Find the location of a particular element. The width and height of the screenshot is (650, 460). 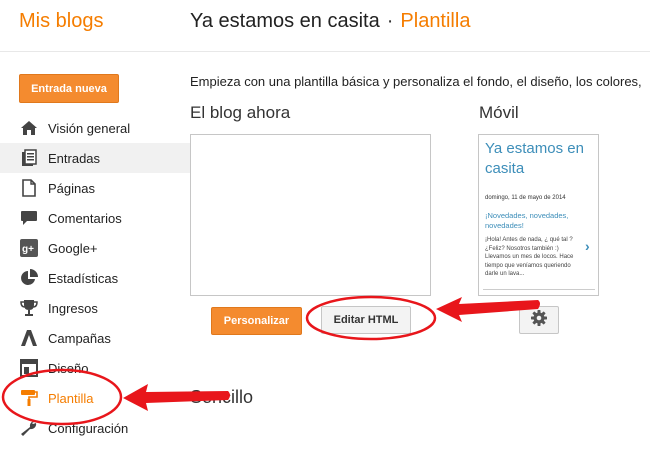

sidebar-item-label: Comentarios is located at coordinates (85, 218).